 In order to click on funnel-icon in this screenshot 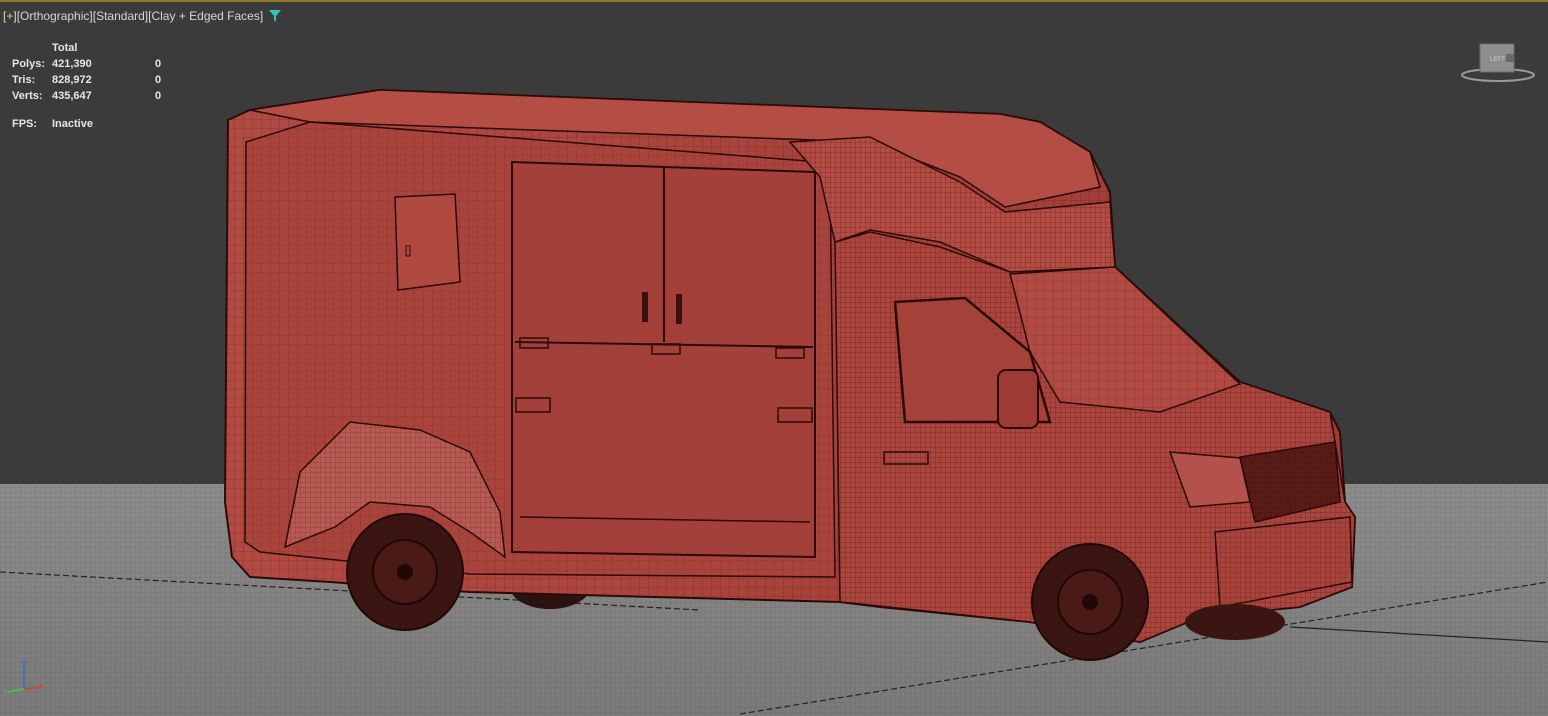, I will do `click(275, 16)`.